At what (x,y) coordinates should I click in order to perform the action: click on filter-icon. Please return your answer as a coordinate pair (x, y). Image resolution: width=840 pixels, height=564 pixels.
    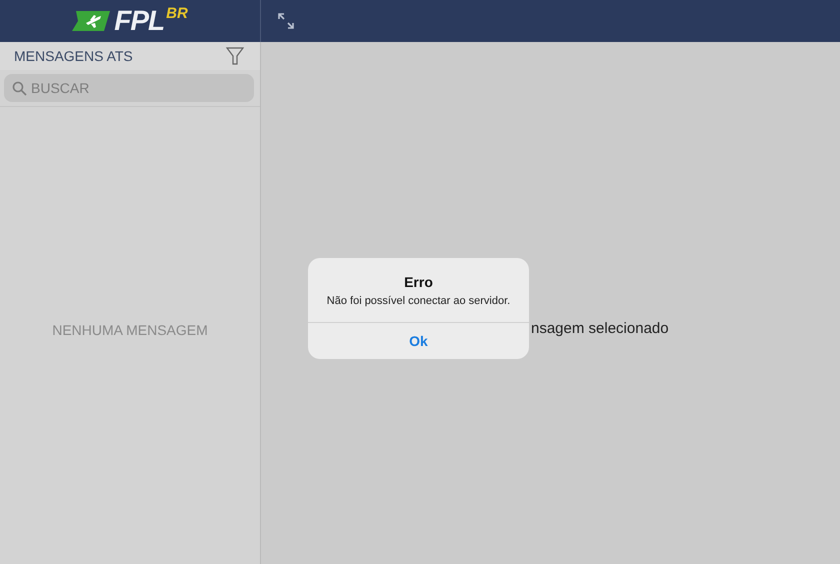
    Looking at the image, I should click on (235, 56).